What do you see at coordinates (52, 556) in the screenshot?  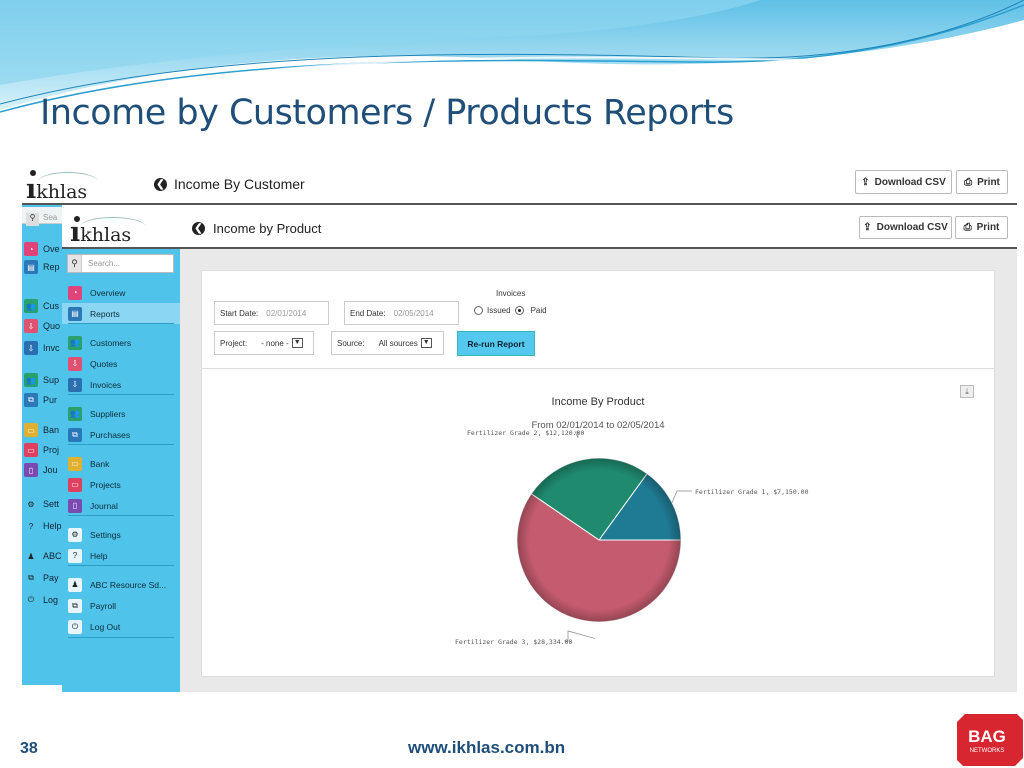 I see `back-sidebar-item-label: ABC` at bounding box center [52, 556].